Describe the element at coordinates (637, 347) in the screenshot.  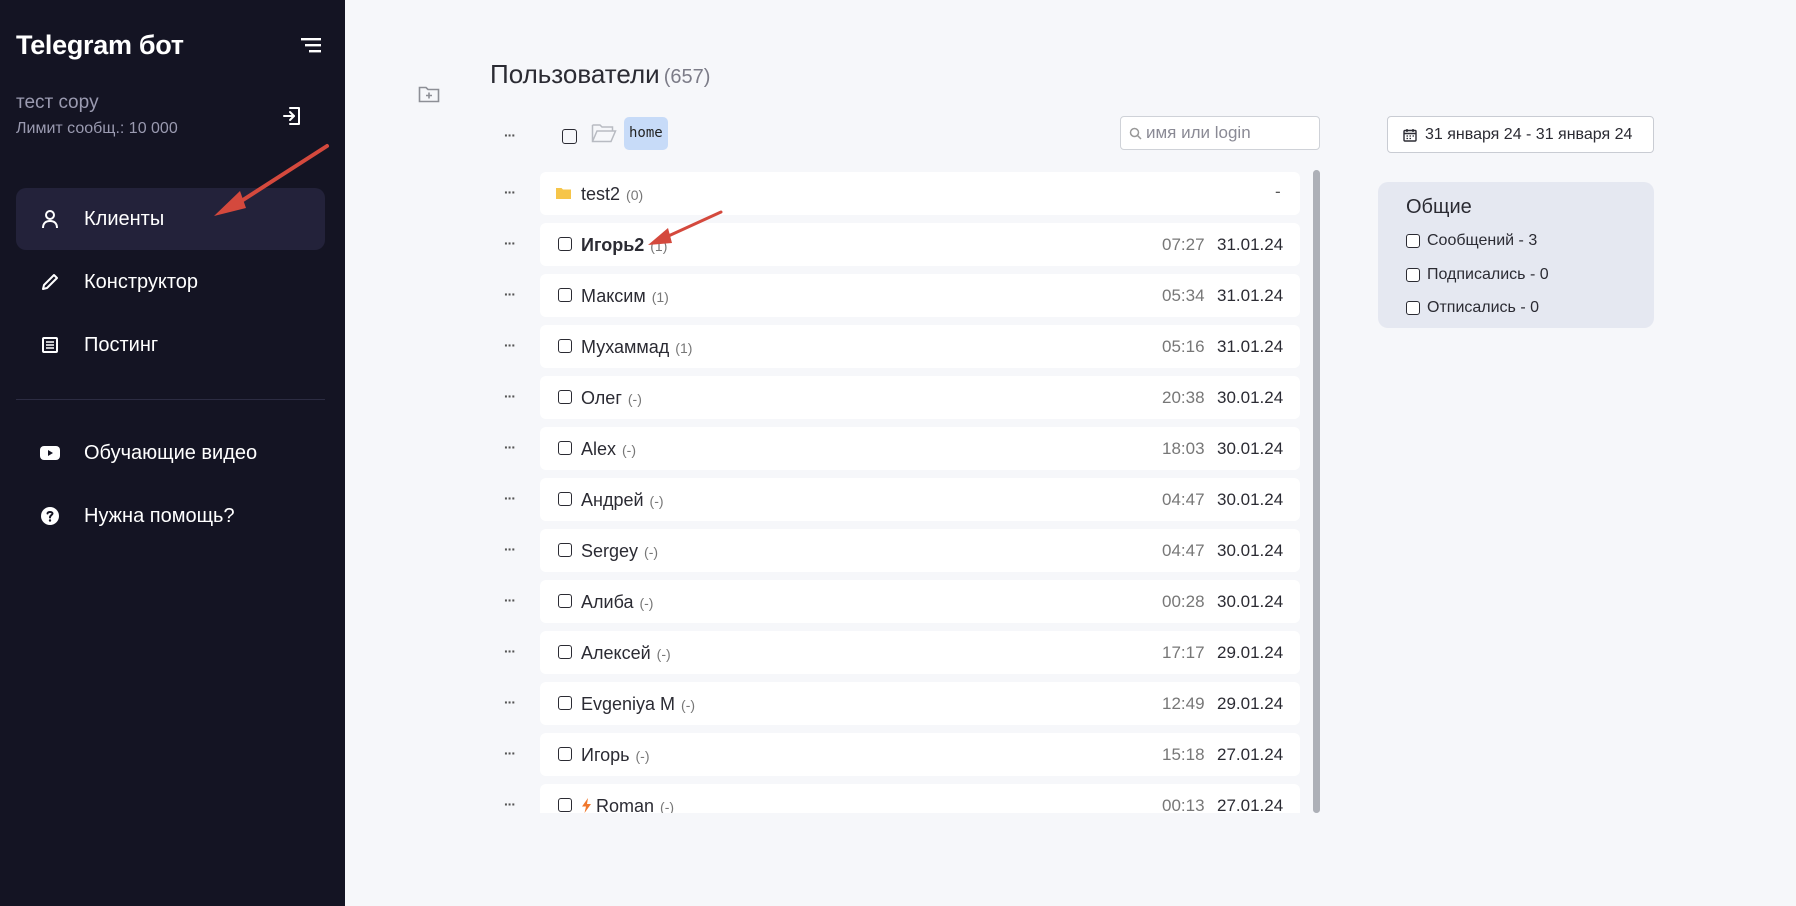
I see `user-name: Мухаммад (1)` at that location.